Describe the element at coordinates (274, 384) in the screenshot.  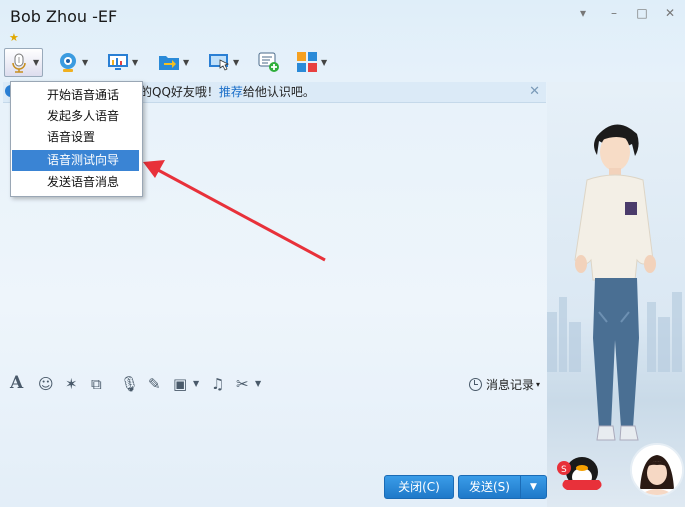
I see `format-toolbar: A ☺ ✶ ⧉ 🎙 ✎ ▣ ▼ ♫ ✂ ▼ 消息记录 ▾` at that location.